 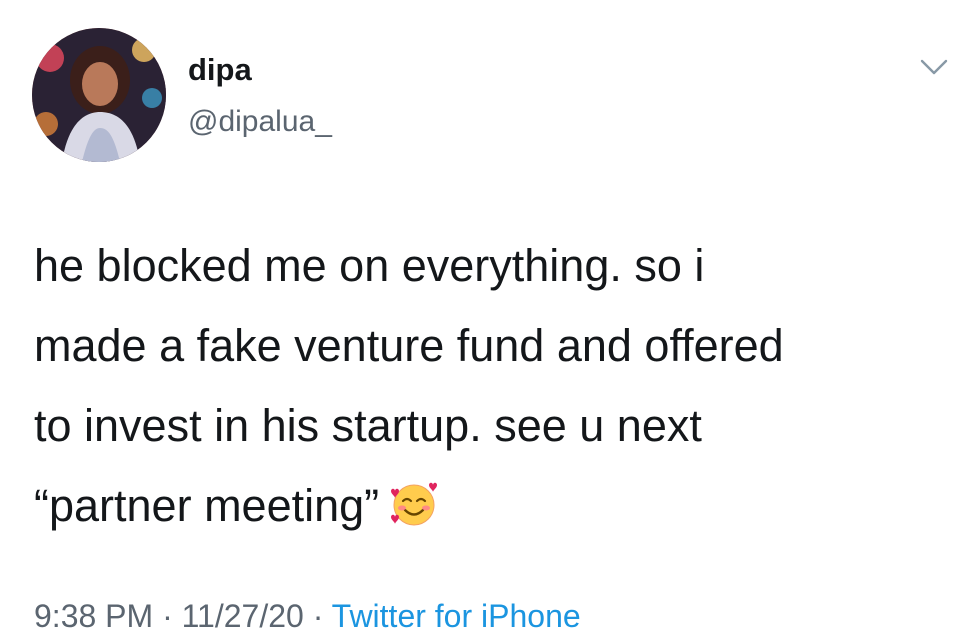 I want to click on profile-photo-icon, so click(x=99, y=95).